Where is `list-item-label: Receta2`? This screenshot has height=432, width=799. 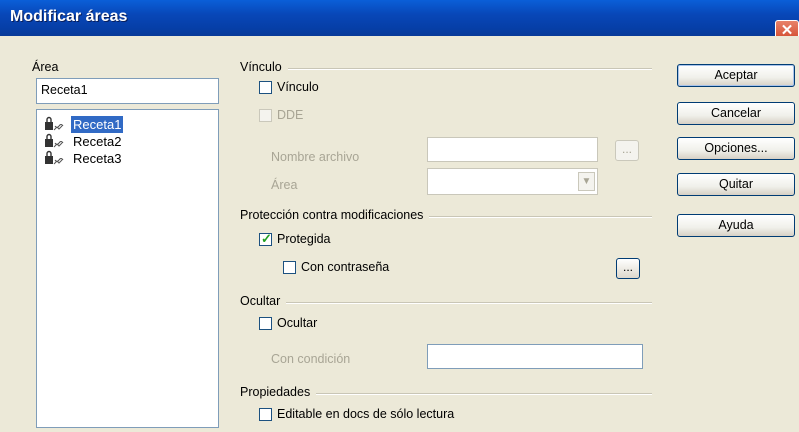
list-item-label: Receta2 is located at coordinates (97, 141).